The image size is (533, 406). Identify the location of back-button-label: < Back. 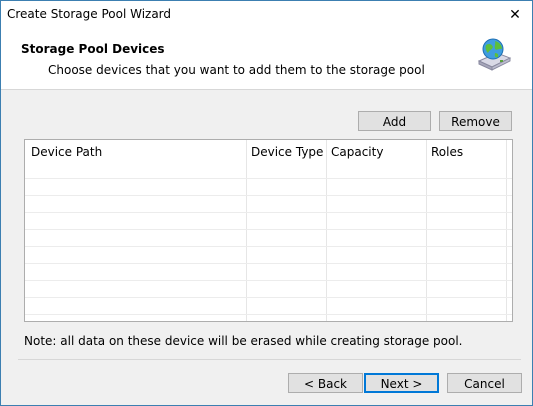
(325, 384).